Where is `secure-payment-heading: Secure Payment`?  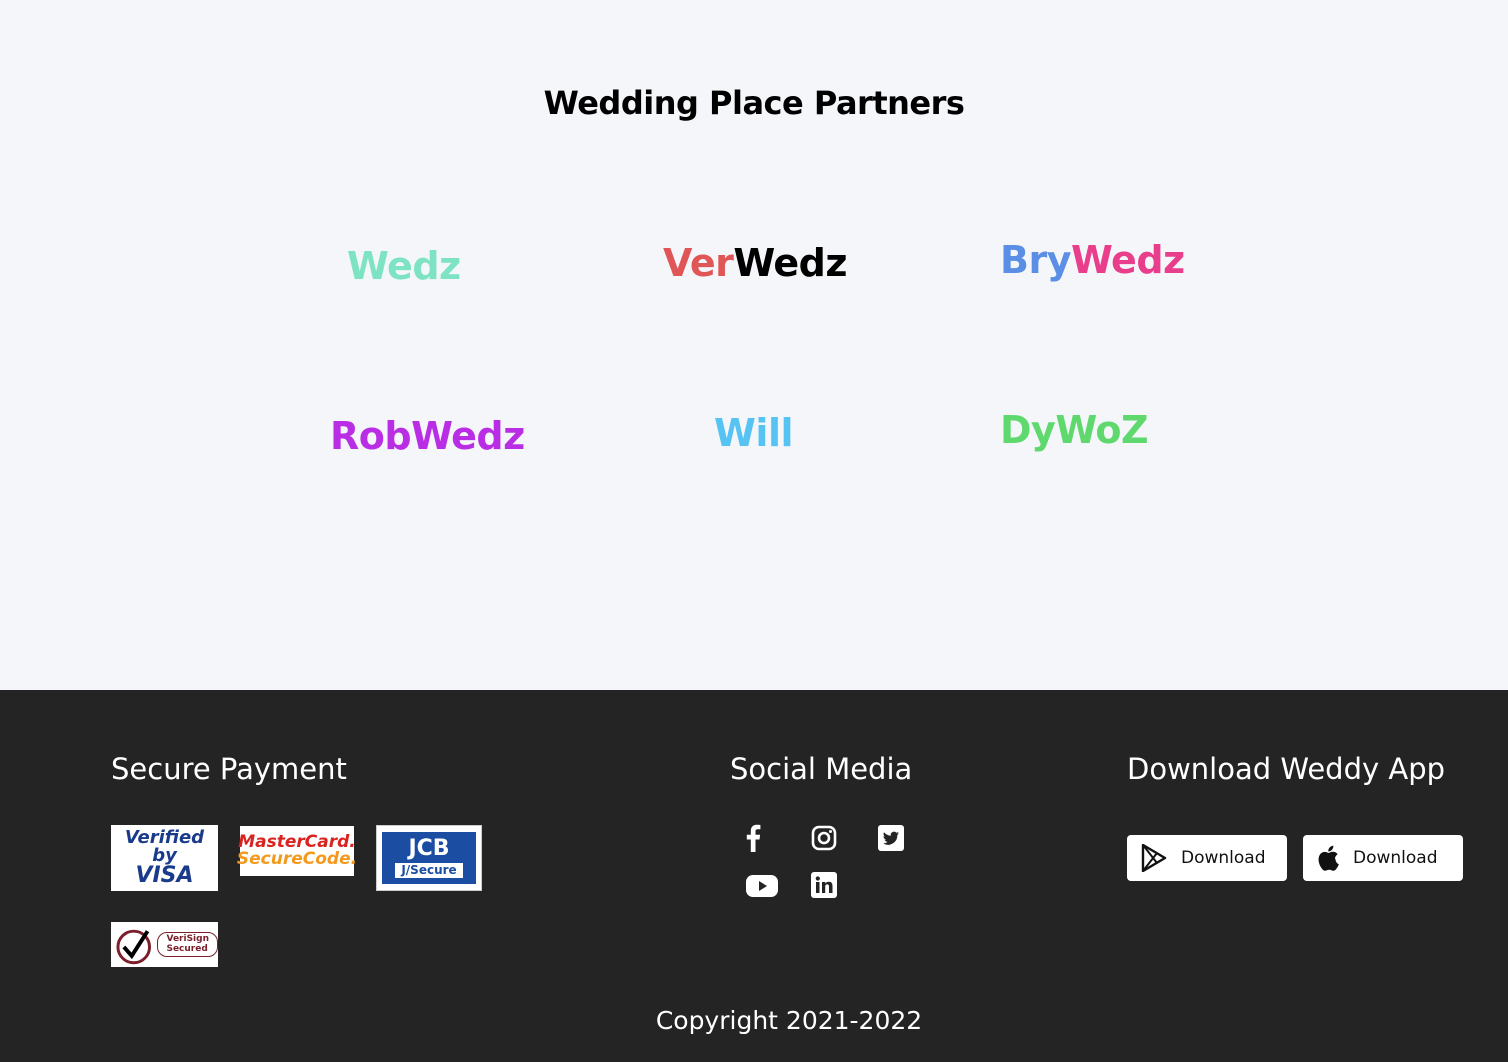 secure-payment-heading: Secure Payment is located at coordinates (229, 769).